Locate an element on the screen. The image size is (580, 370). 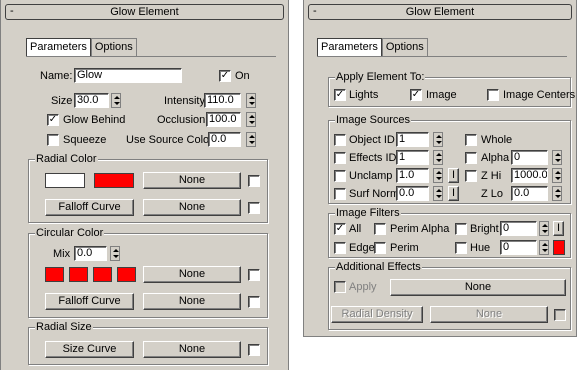
zlo-input: 0.0 is located at coordinates (529, 193).